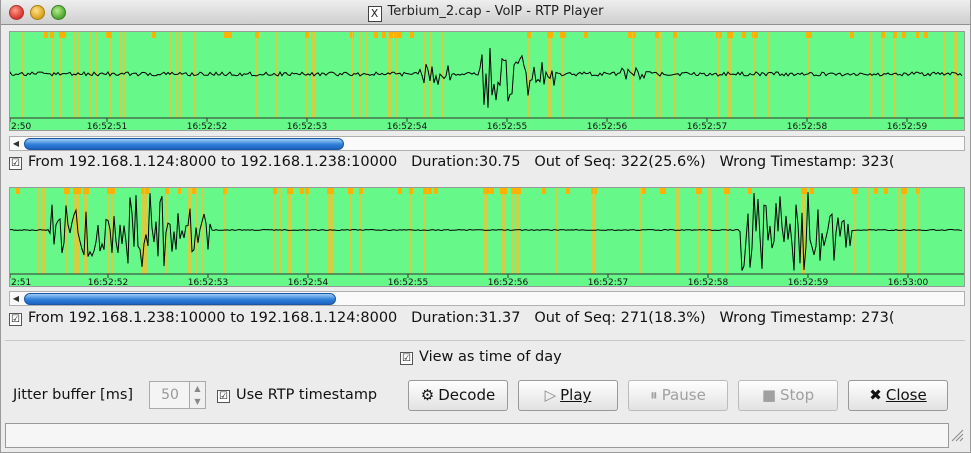 The image size is (971, 453). What do you see at coordinates (458, 395) in the screenshot?
I see `decode-button: ⚙ Decode` at bounding box center [458, 395].